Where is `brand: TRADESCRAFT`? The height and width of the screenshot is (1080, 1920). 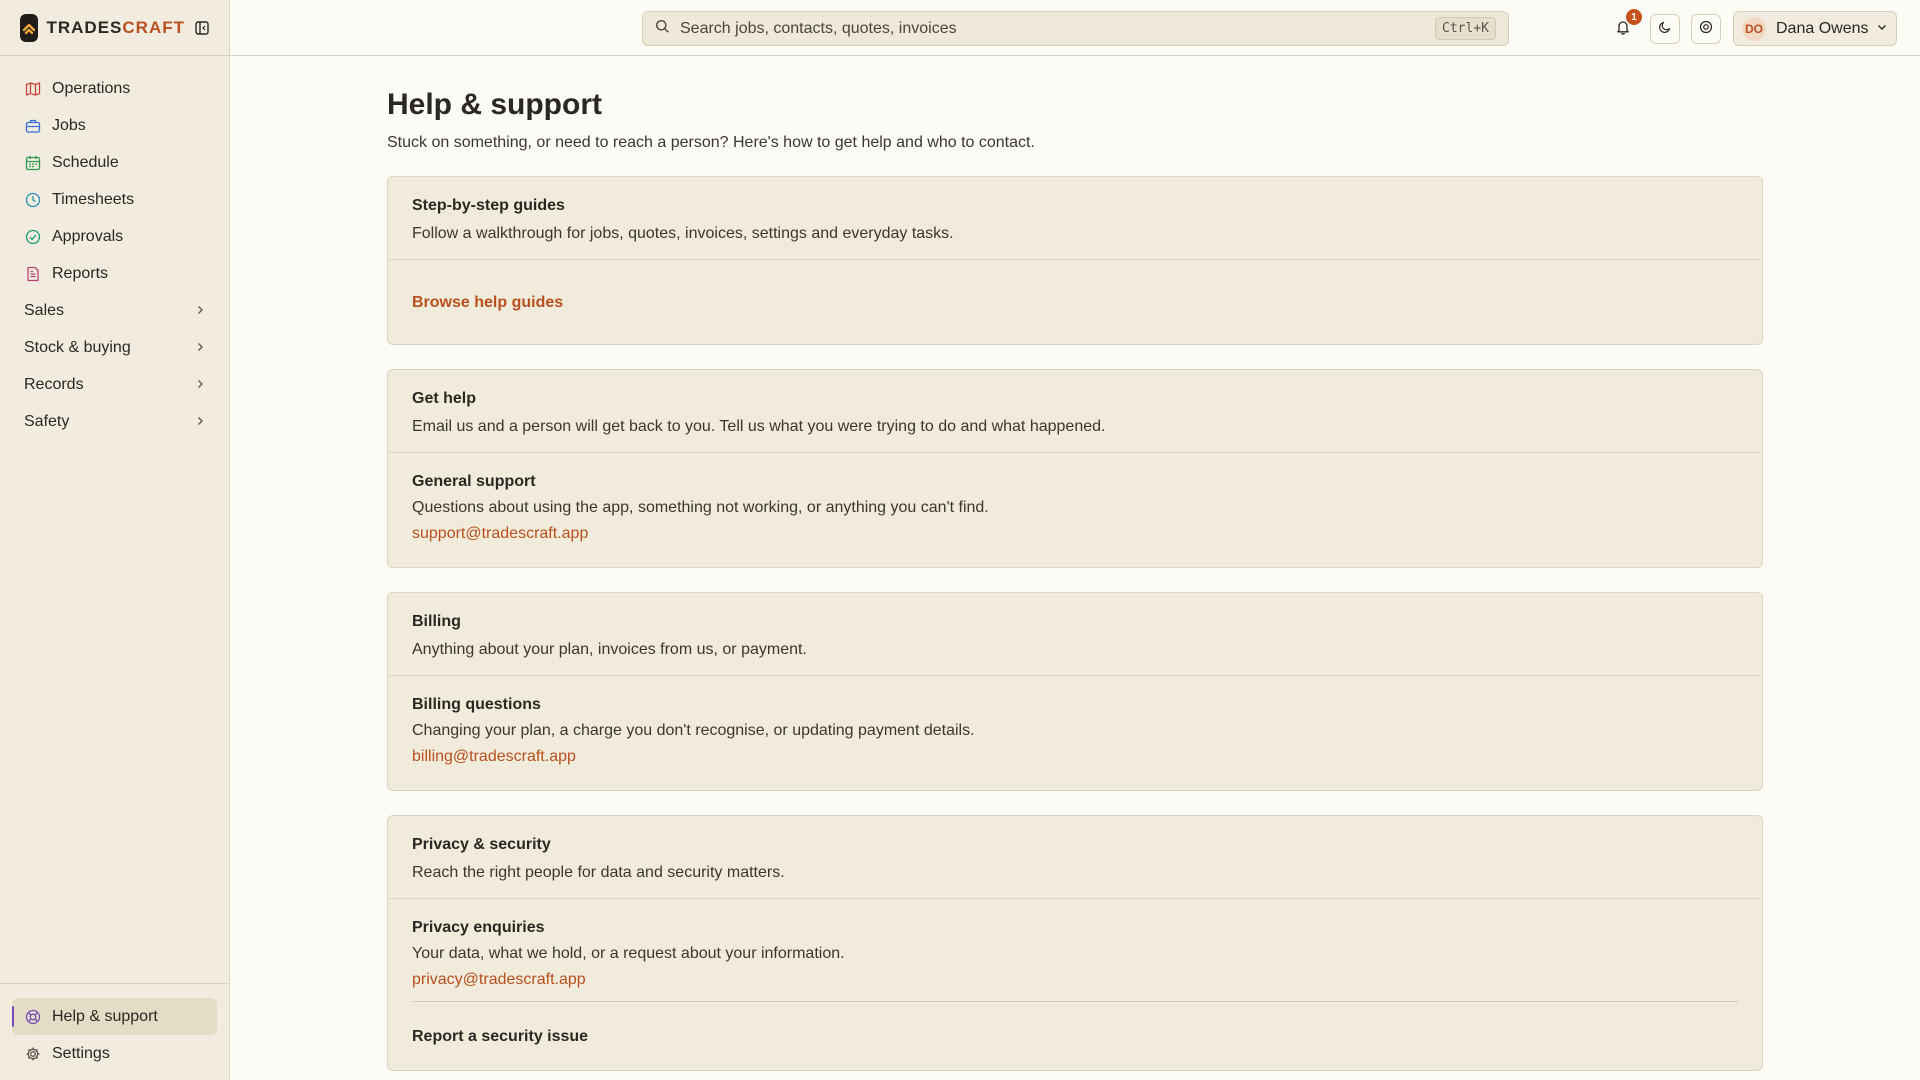 brand: TRADESCRAFT is located at coordinates (114, 28).